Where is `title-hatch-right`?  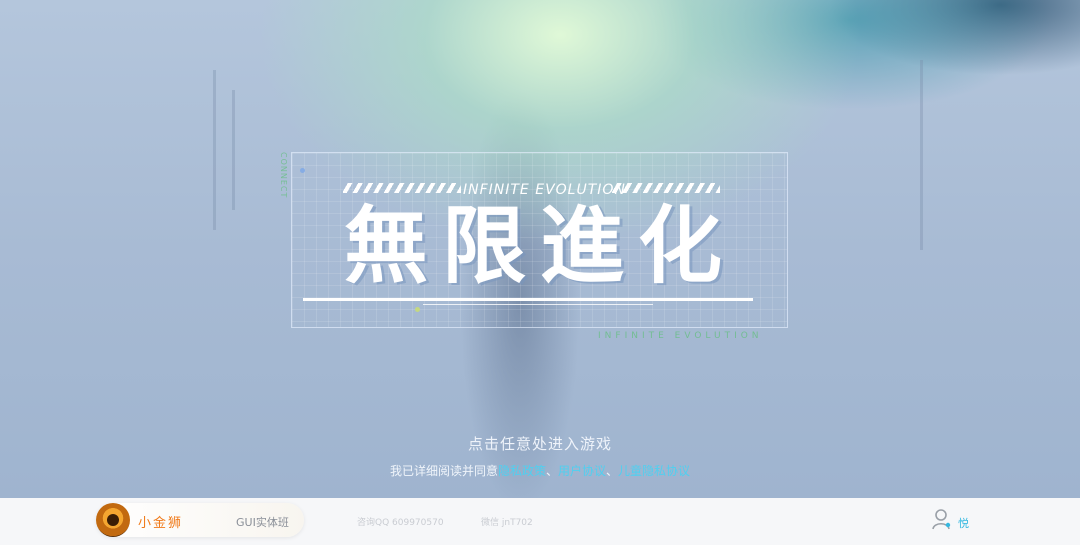 title-hatch-right is located at coordinates (666, 188).